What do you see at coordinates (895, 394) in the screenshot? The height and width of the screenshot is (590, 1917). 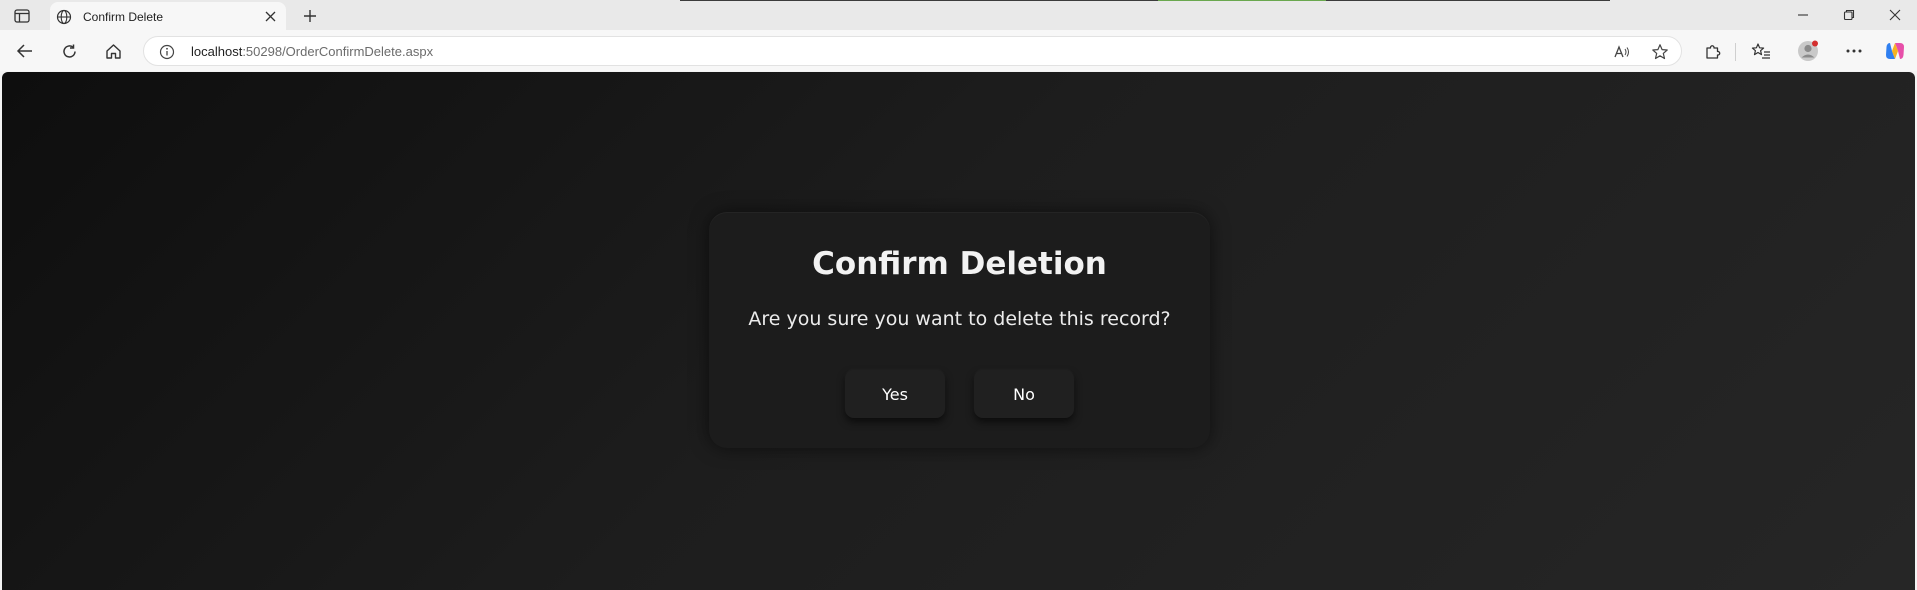 I see `yes-button: Yes` at bounding box center [895, 394].